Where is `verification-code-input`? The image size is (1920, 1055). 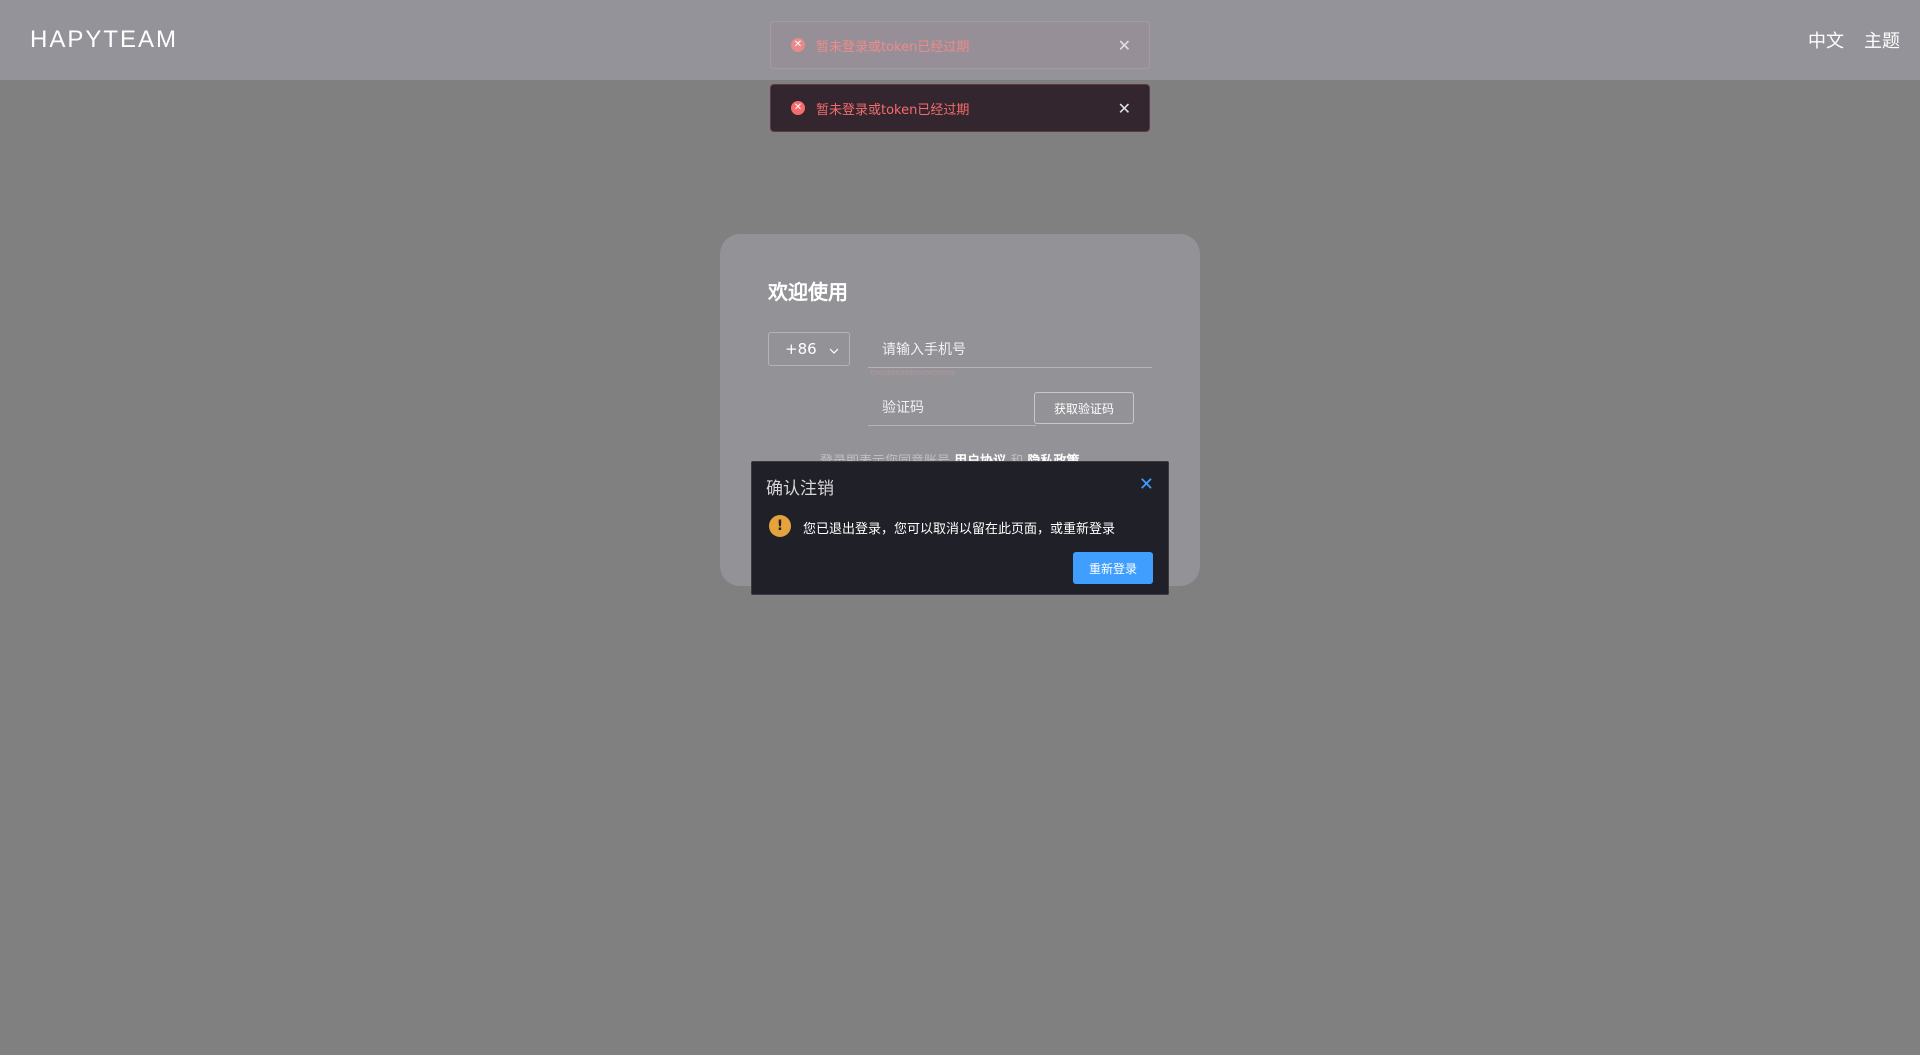
verification-code-input is located at coordinates (952, 408).